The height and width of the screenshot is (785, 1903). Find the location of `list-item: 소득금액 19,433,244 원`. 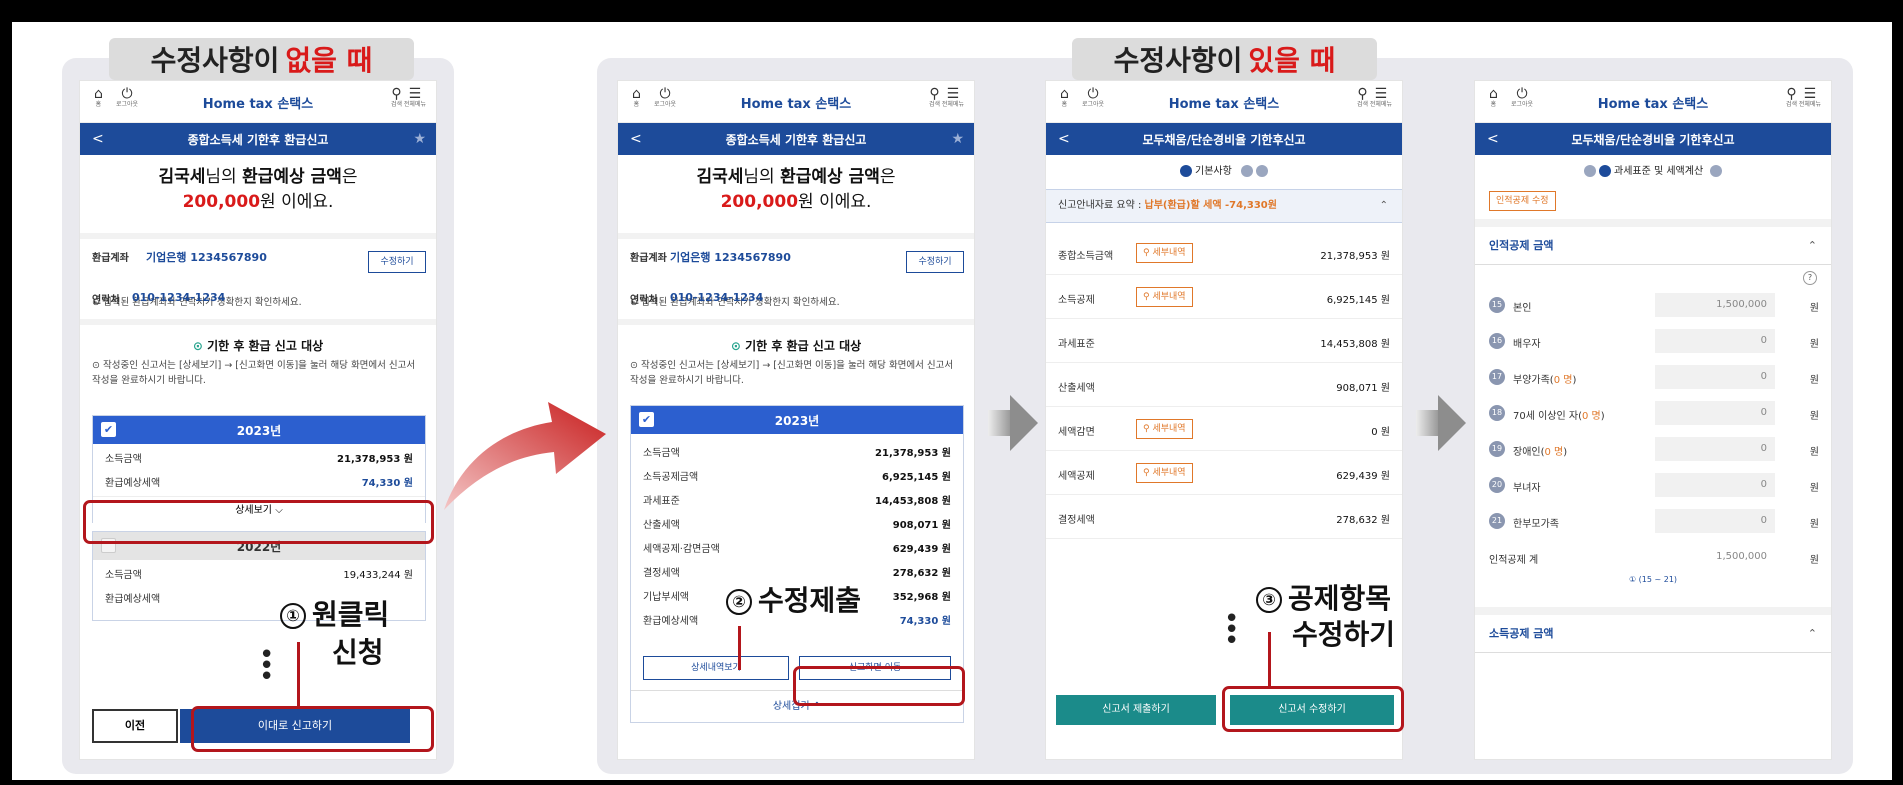

list-item: 소득금액 19,433,244 원 is located at coordinates (259, 575).